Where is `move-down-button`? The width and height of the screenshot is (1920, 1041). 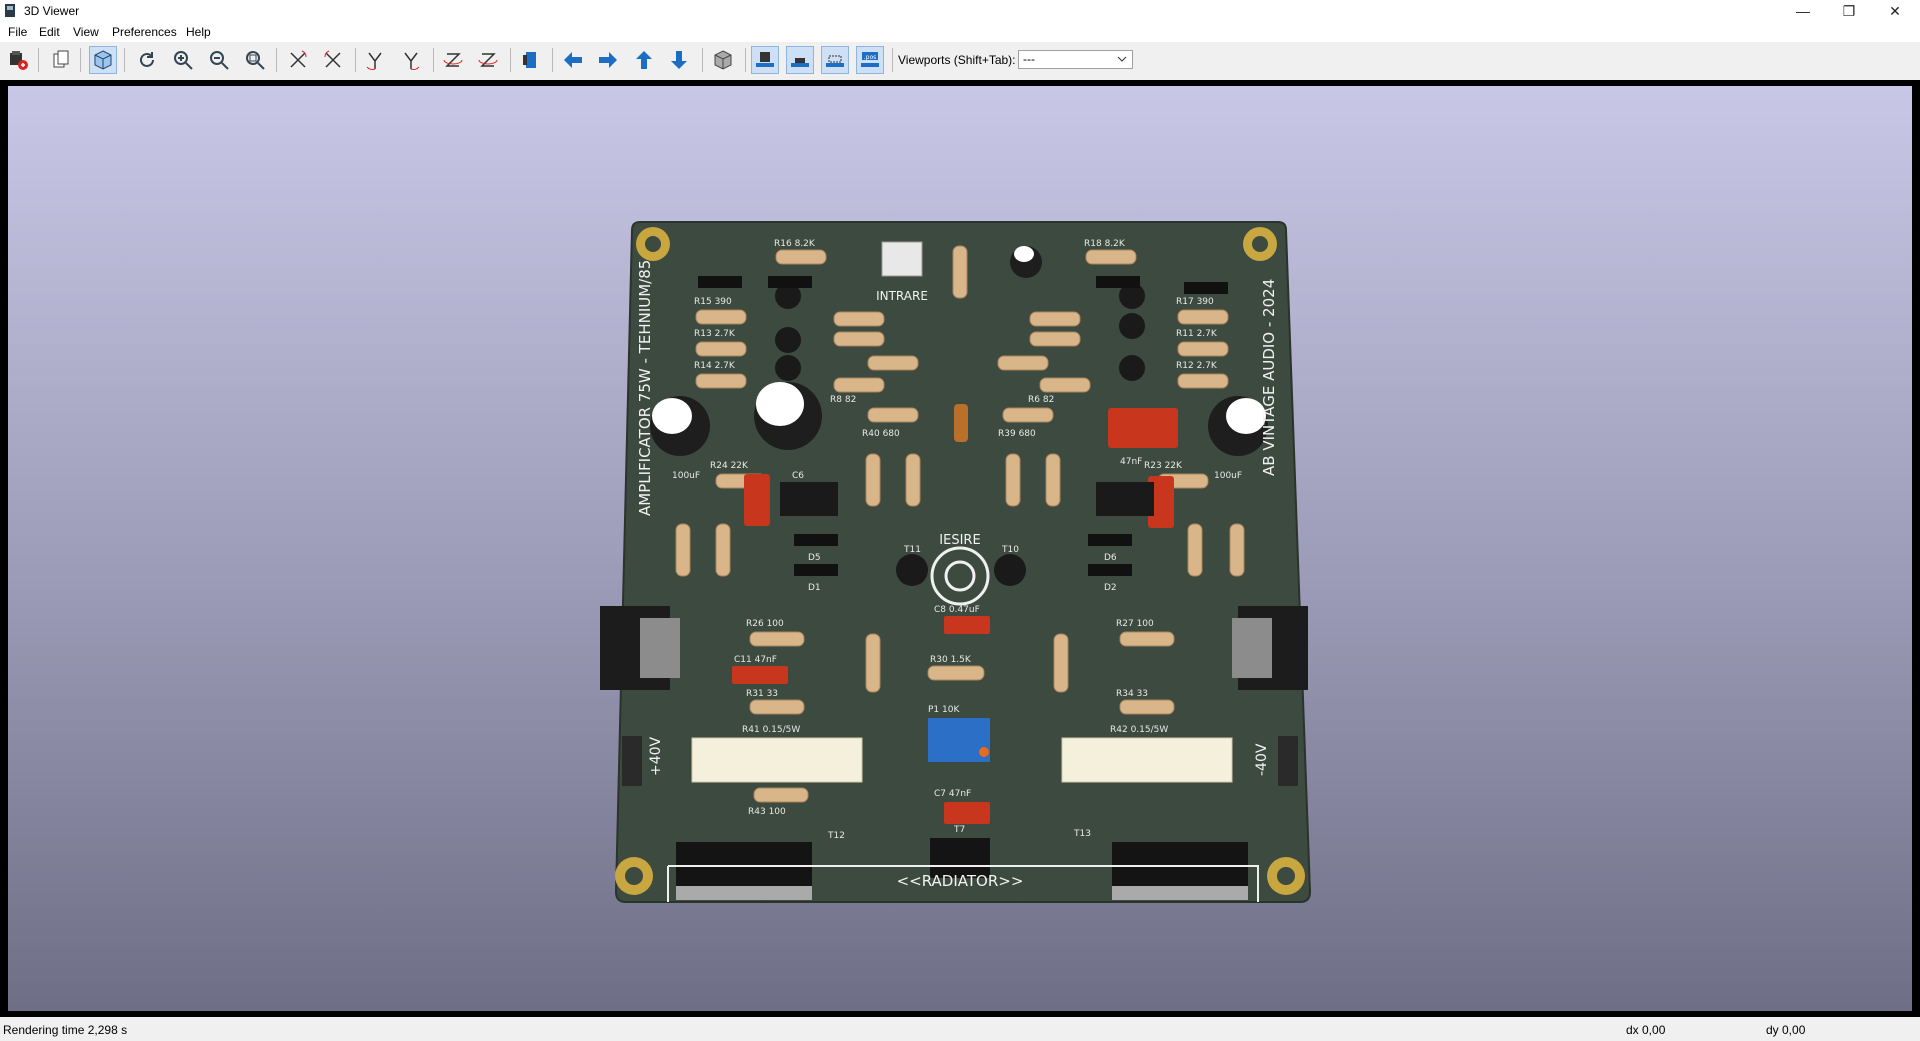
move-down-button is located at coordinates (679, 60).